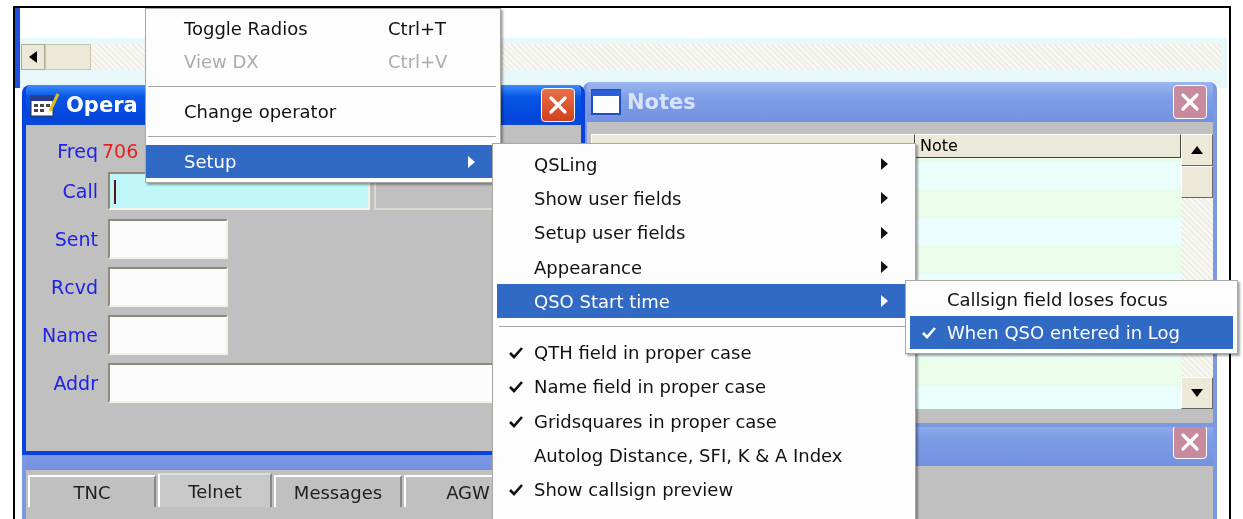 Image resolution: width=1243 pixels, height=519 pixels. What do you see at coordinates (120, 150) in the screenshot?
I see `frequency-value: 706` at bounding box center [120, 150].